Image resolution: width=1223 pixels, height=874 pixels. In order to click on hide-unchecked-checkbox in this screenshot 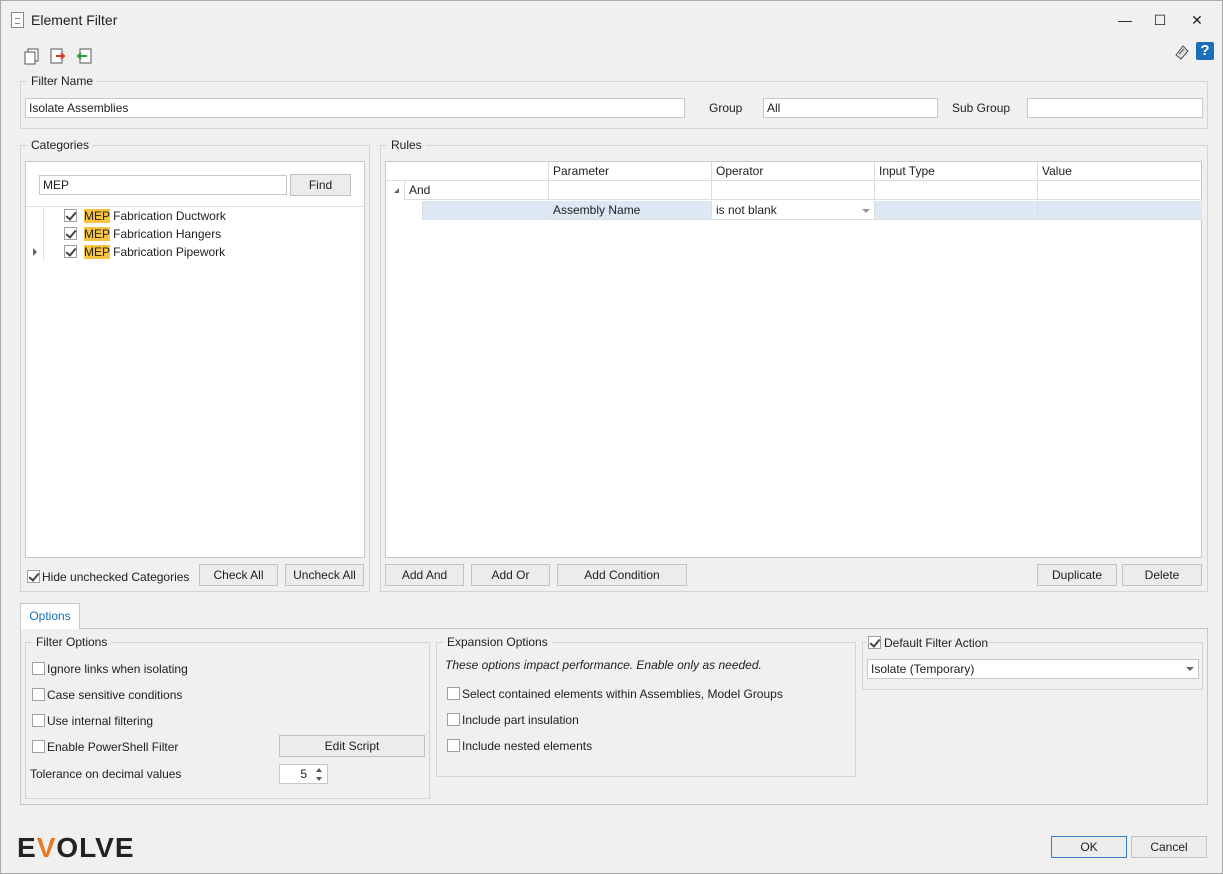, I will do `click(33, 576)`.